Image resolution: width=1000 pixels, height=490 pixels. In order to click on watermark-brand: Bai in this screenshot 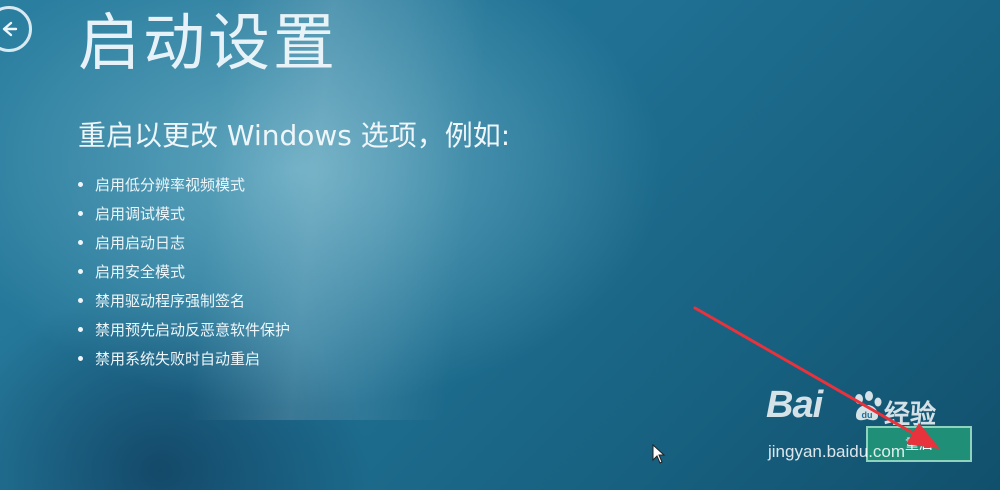, I will do `click(794, 405)`.